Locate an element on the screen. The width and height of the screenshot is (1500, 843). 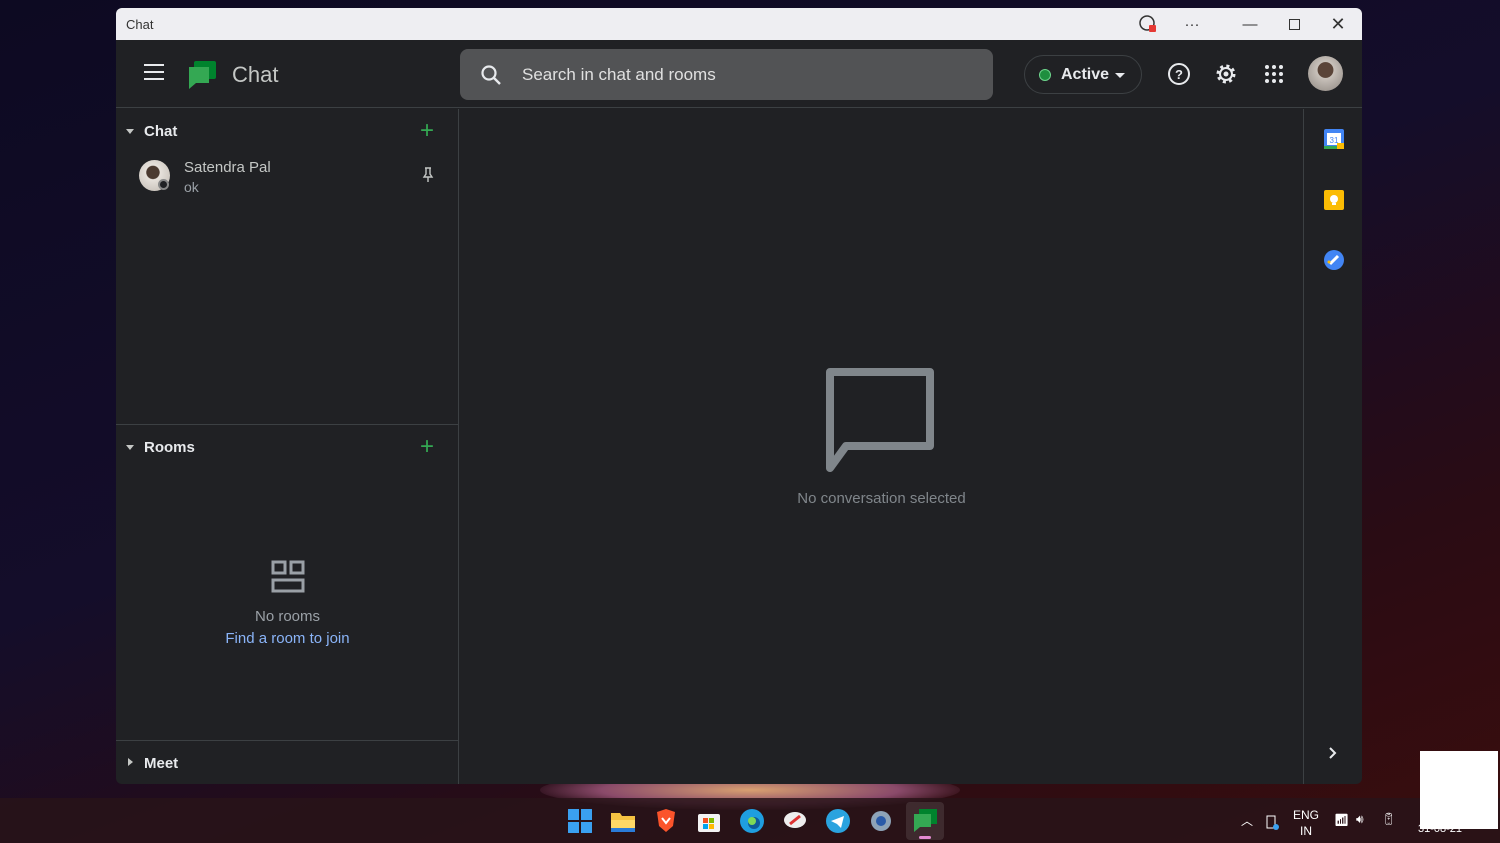
status-dropdown: Active is located at coordinates (1083, 74).